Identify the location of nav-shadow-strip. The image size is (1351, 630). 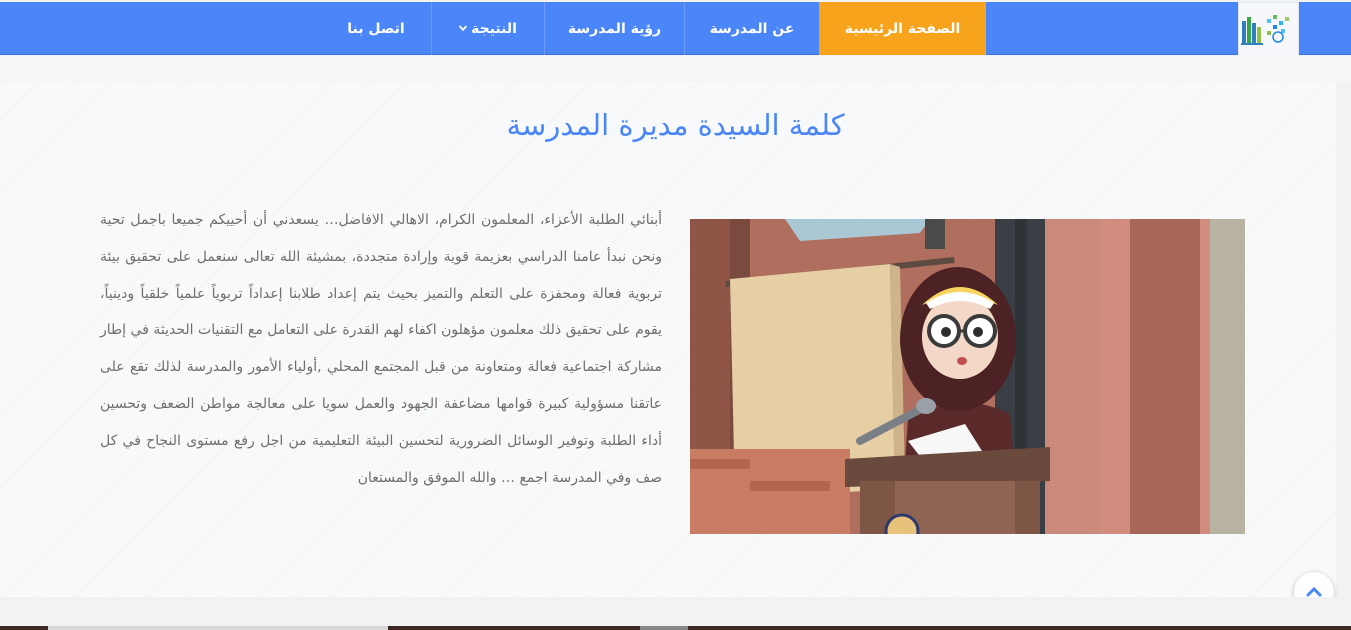
(675, 69).